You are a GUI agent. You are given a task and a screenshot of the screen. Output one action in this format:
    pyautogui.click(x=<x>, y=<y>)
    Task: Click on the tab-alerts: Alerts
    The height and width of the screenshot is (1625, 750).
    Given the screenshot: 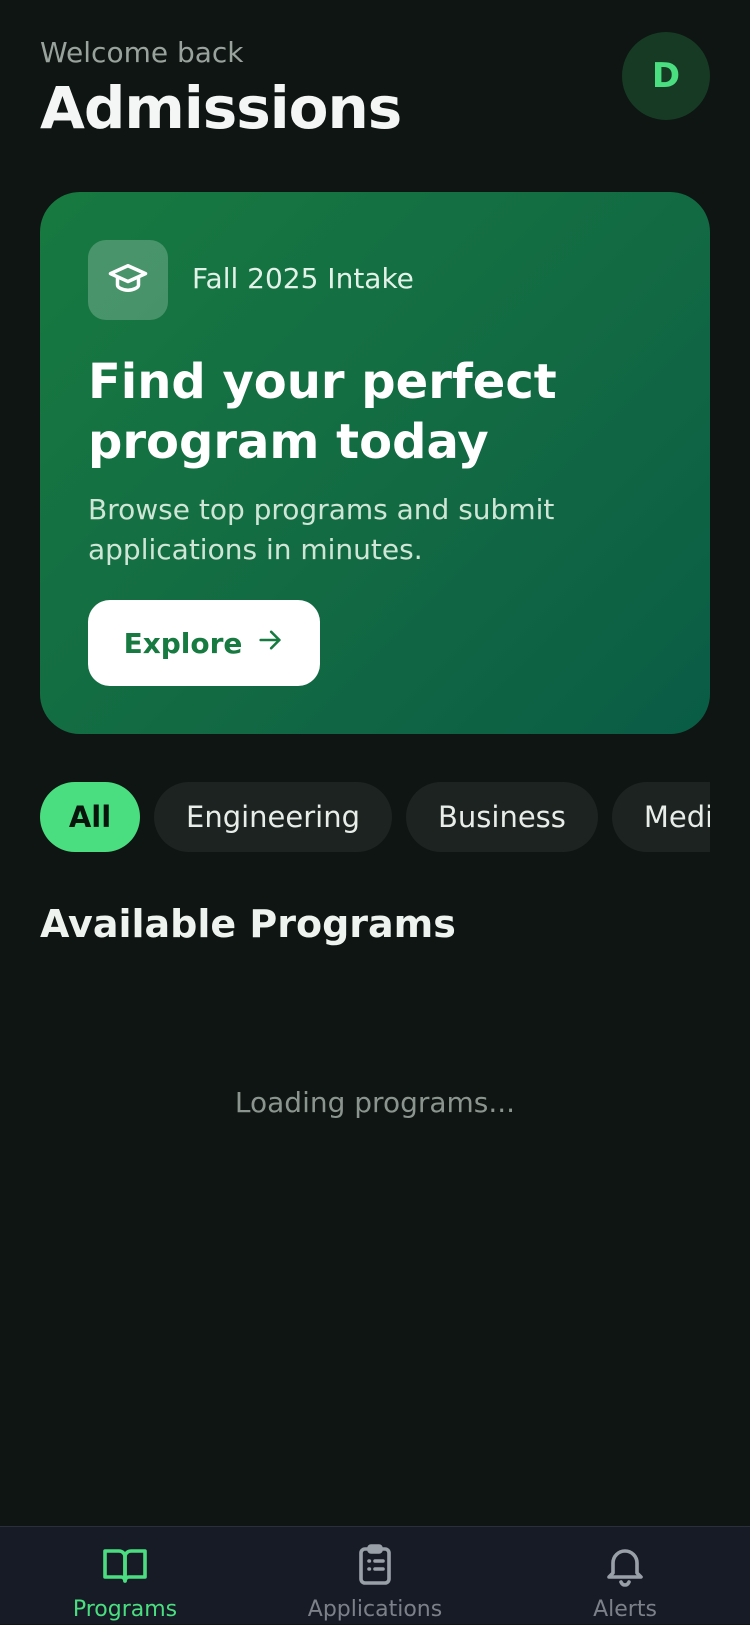 What is the action you would take?
    pyautogui.click(x=625, y=1576)
    